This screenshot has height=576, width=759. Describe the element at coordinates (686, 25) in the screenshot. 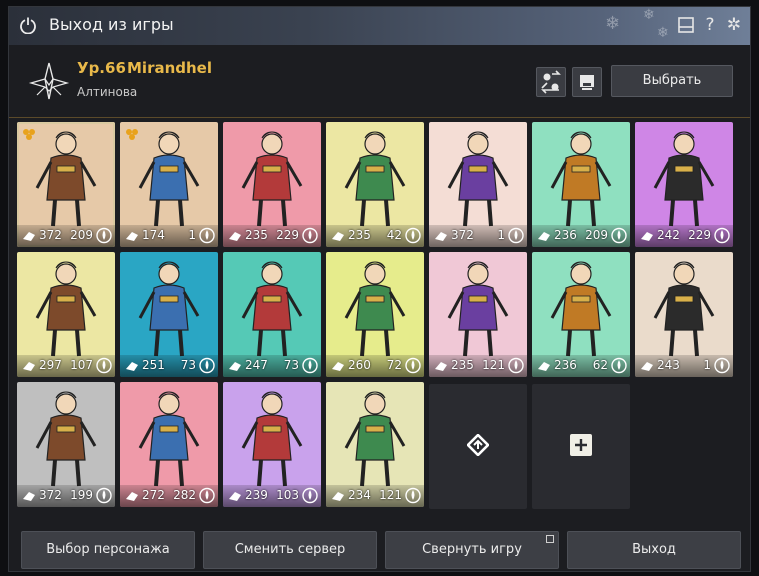

I see `tray-icon` at that location.